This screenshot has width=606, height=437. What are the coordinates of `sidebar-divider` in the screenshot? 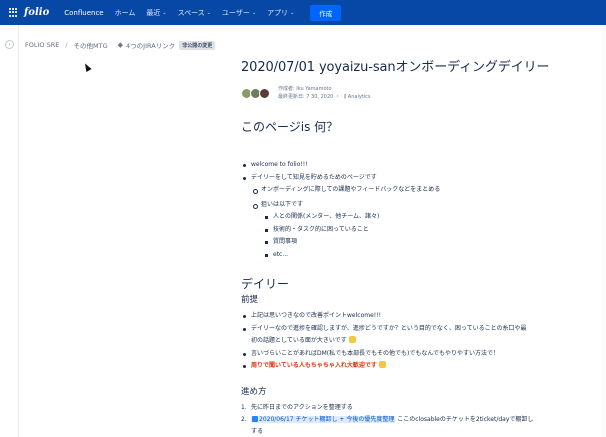 It's located at (18, 231).